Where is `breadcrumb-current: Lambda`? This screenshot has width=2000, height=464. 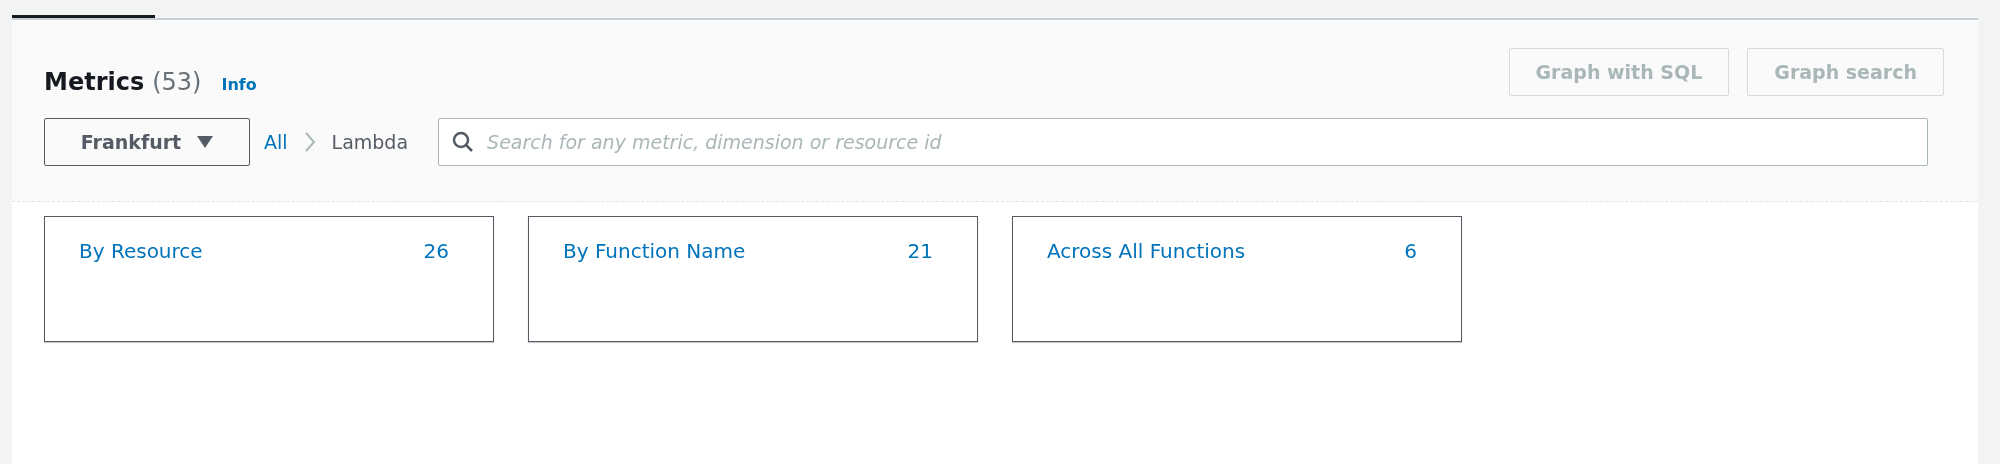
breadcrumb-current: Lambda is located at coordinates (370, 142).